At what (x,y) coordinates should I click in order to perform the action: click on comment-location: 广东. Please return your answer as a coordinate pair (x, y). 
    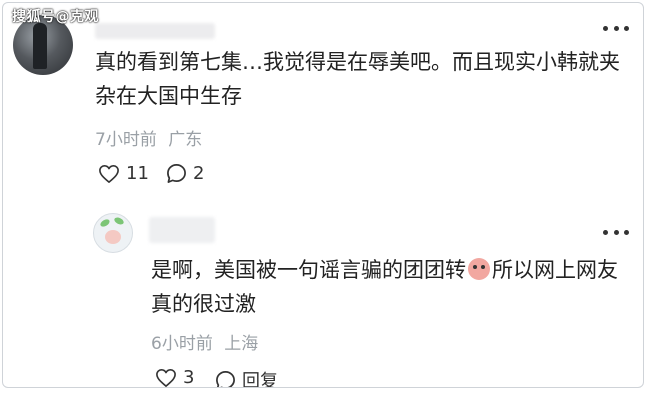
    Looking at the image, I should click on (185, 140).